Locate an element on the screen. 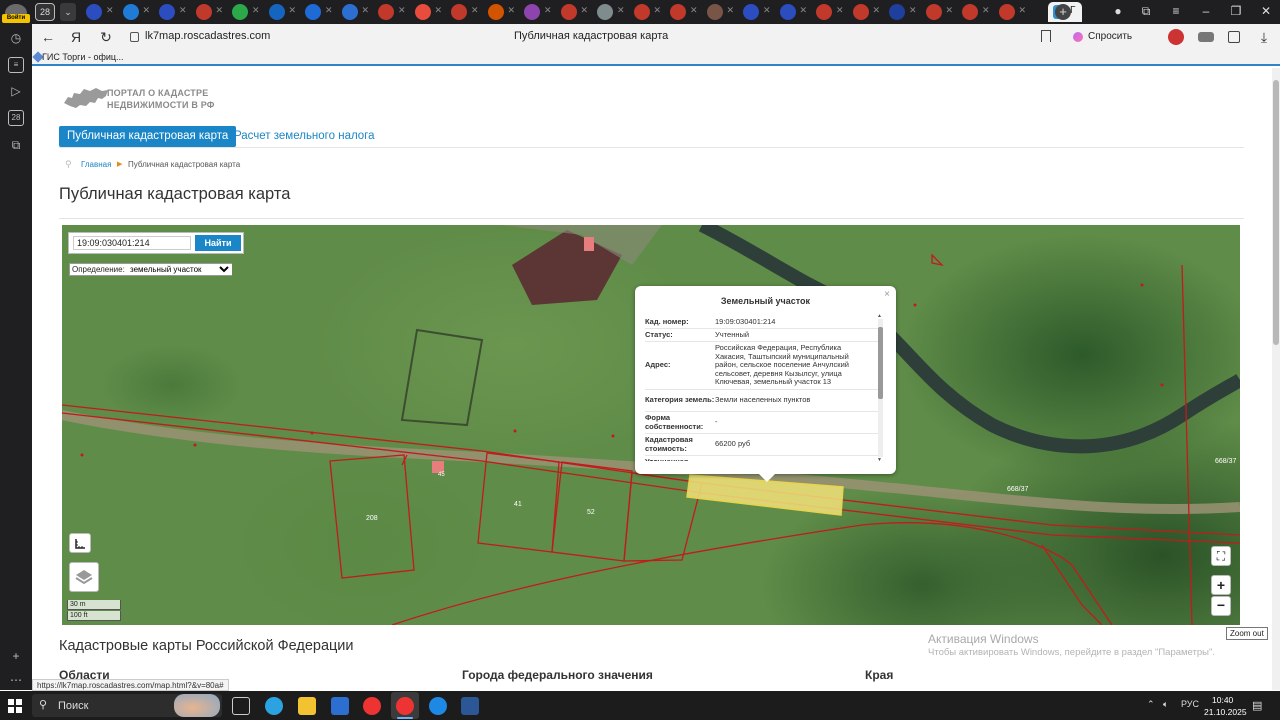  zoom-out-button: − is located at coordinates (1221, 606).